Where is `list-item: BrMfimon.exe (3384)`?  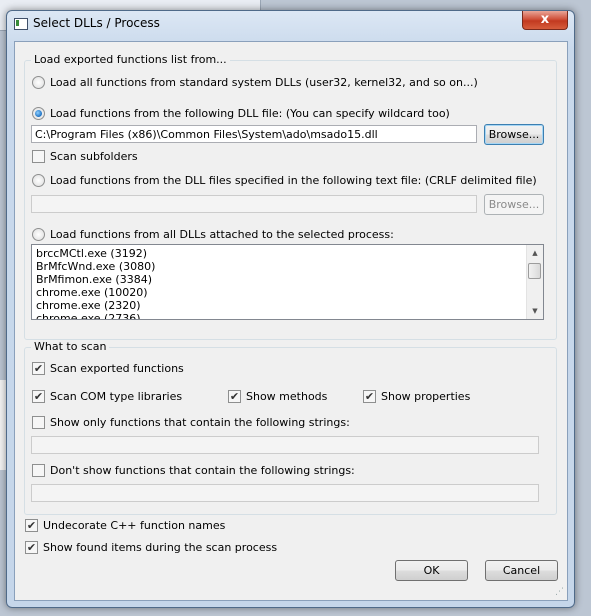 list-item: BrMfimon.exe (3384) is located at coordinates (287, 279).